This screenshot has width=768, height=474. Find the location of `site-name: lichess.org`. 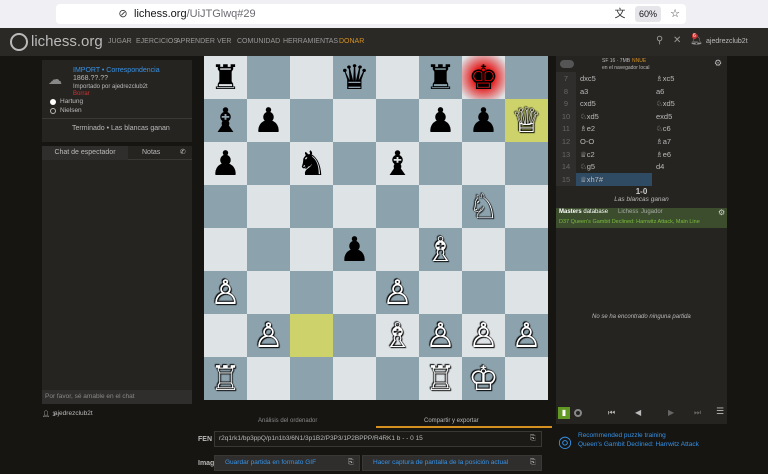

site-name: lichess.org is located at coordinates (67, 41).